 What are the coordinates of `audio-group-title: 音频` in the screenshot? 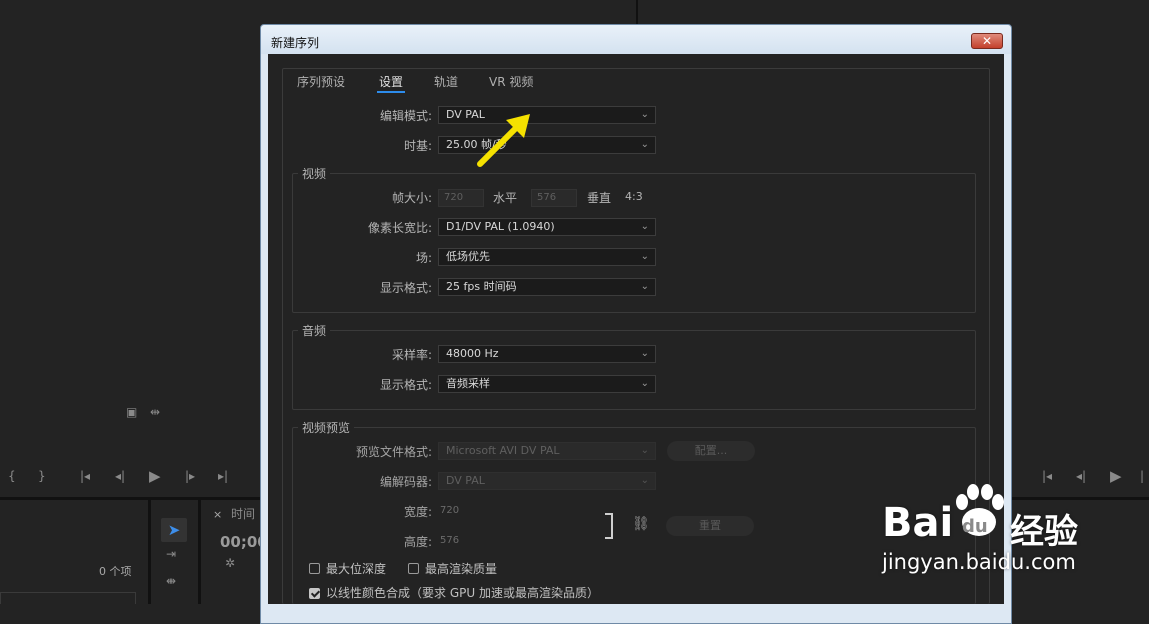 It's located at (314, 330).